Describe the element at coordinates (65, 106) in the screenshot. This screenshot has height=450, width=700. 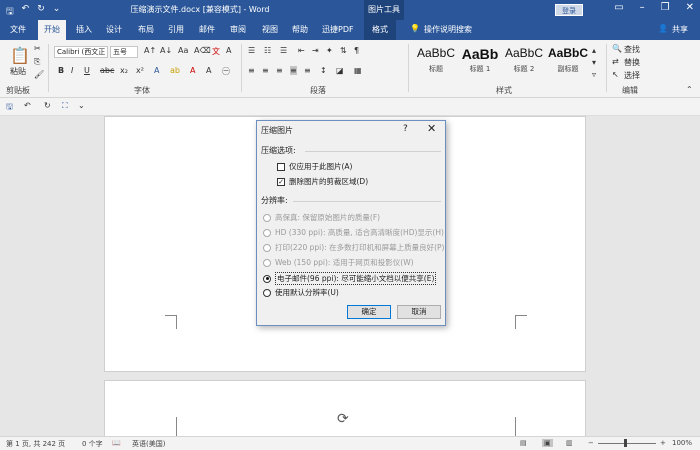
I see `select-object-icon: ⛶` at that location.